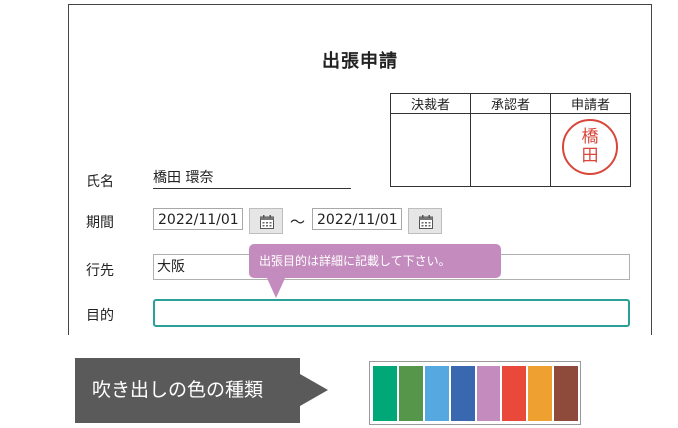 Image resolution: width=678 pixels, height=428 pixels. Describe the element at coordinates (187, 390) in the screenshot. I see `balloon-color-banner: 吹き出しの色の種類` at that location.